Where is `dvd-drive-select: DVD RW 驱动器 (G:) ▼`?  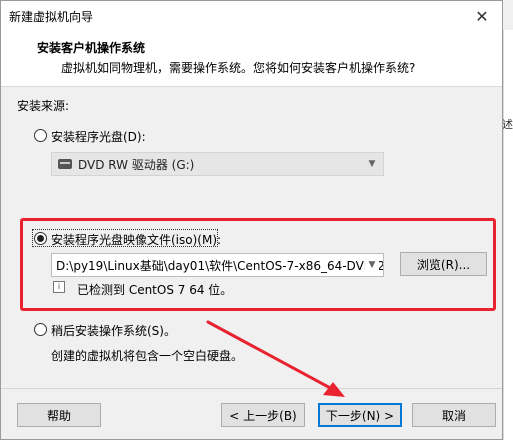
dvd-drive-select: DVD RW 驱动器 (G:) ▼ is located at coordinates (217, 164).